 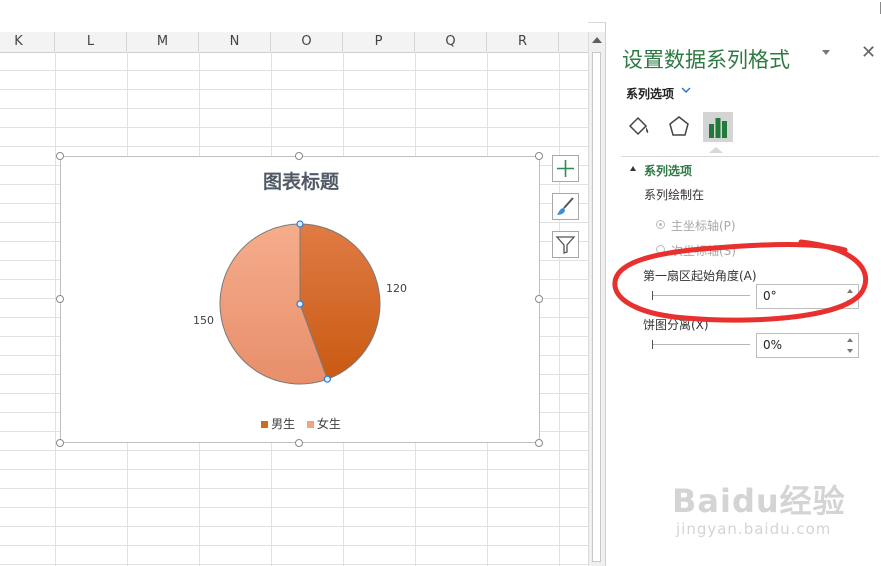 I want to click on spin-up-icon, so click(x=850, y=340).